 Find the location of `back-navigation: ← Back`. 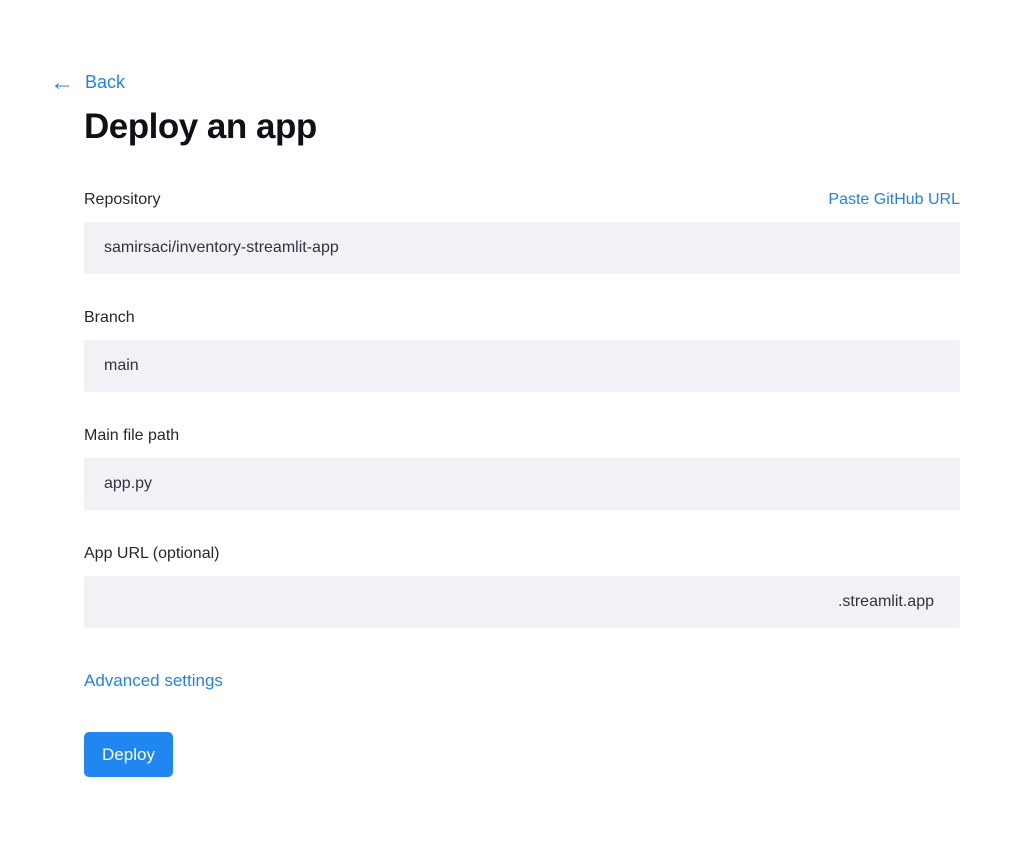

back-navigation: ← Back is located at coordinates (505, 82).